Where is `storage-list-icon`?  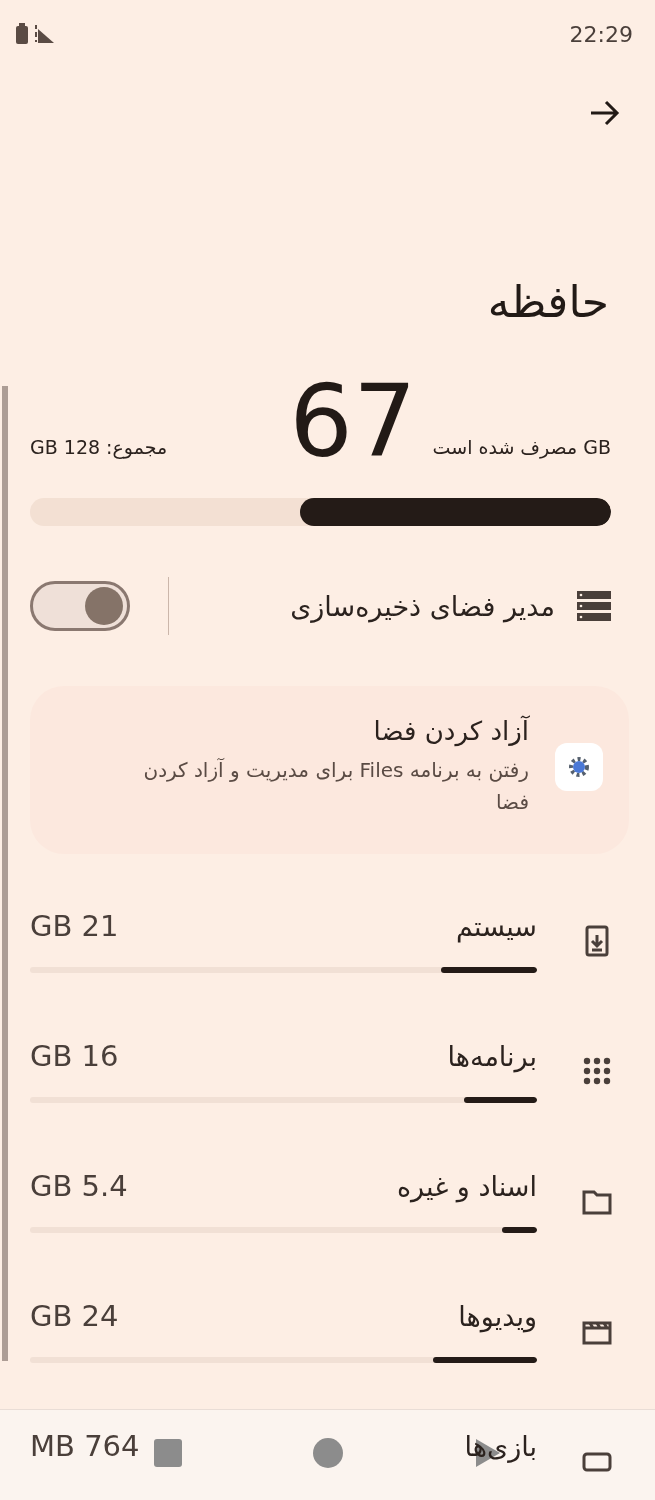 storage-list-icon is located at coordinates (594, 606).